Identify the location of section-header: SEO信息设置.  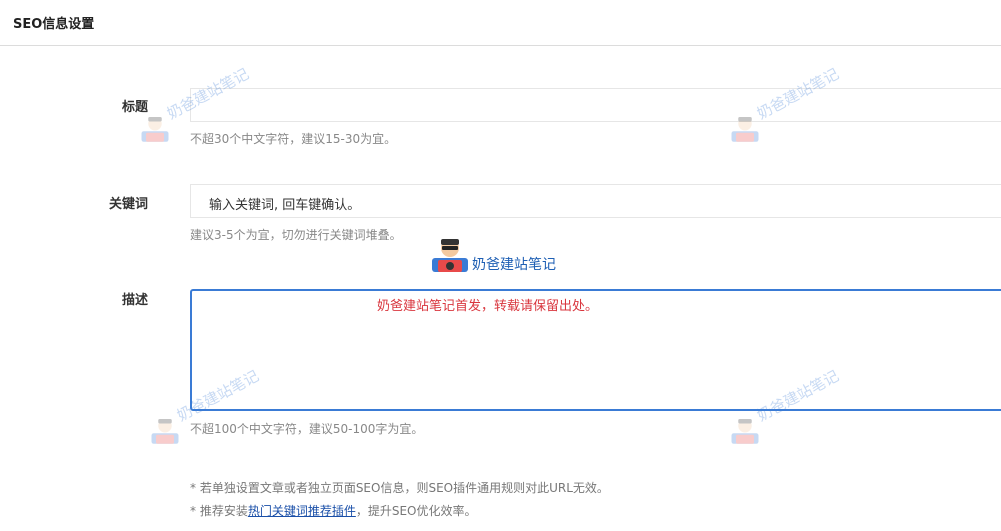
(500, 23).